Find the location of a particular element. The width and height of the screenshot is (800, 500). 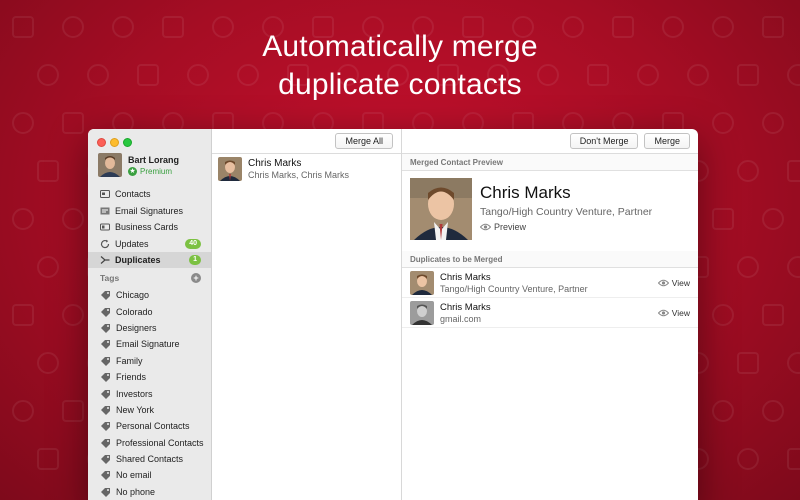

sidebar-item-duplicates: Duplicates 1 is located at coordinates (149, 260).